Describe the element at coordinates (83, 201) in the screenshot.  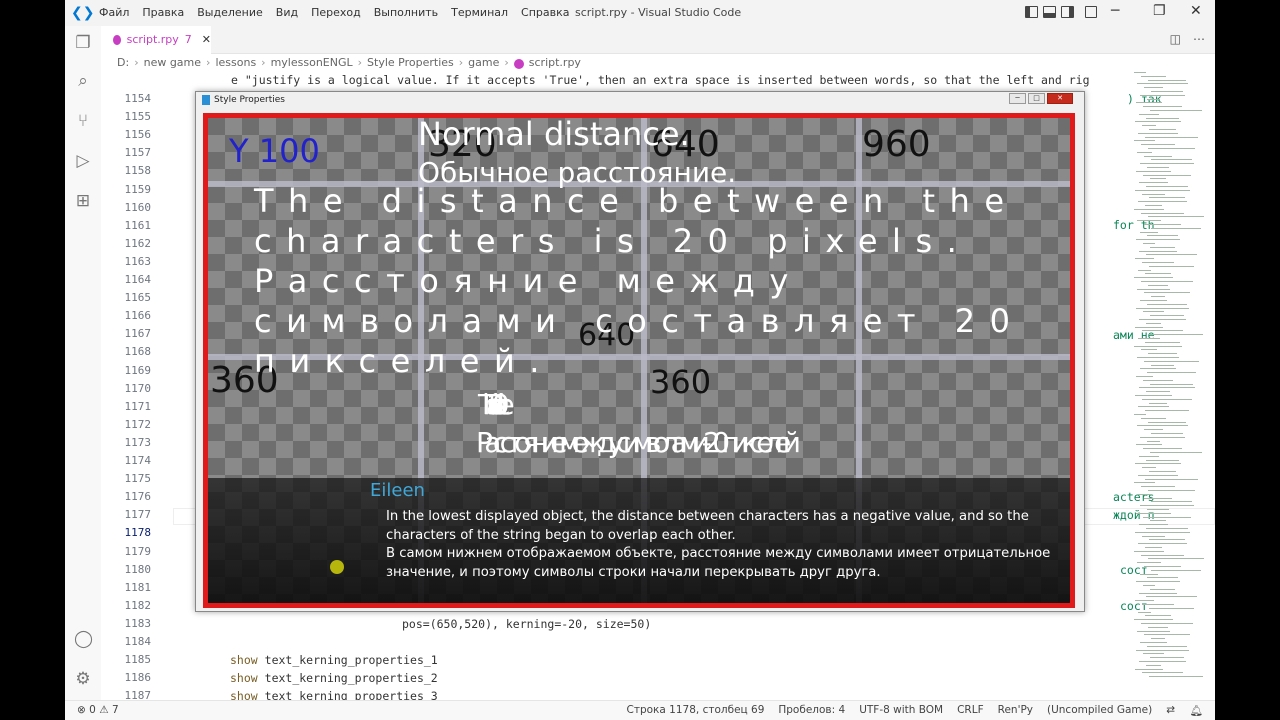
I see `extensions-icon: ⊞` at that location.